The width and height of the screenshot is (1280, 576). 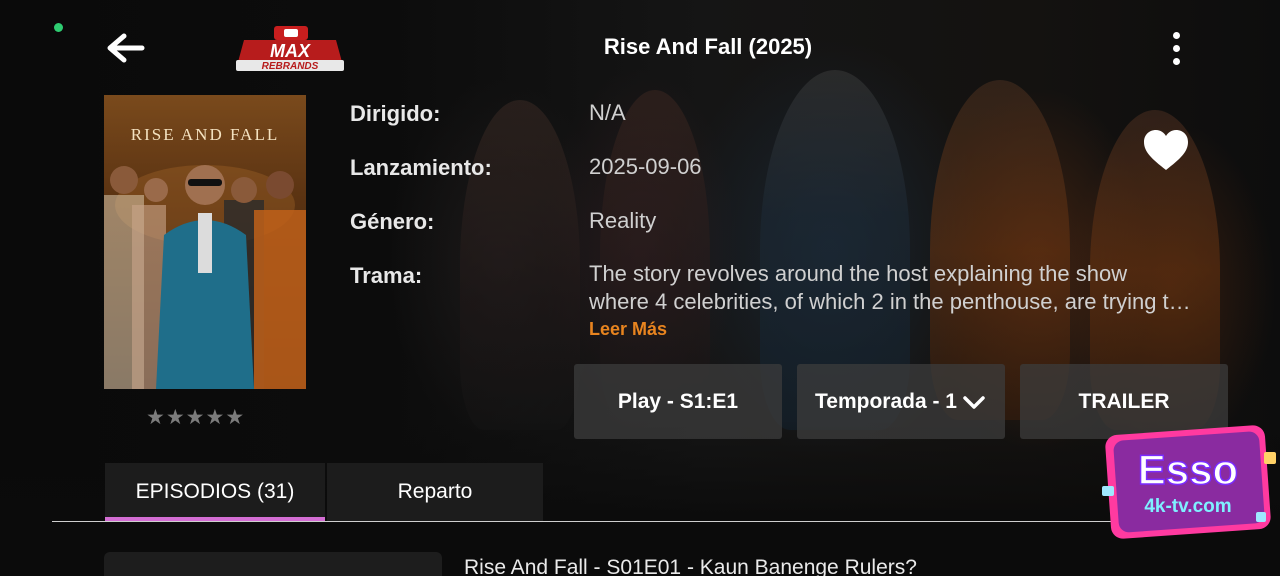 What do you see at coordinates (623, 220) in the screenshot?
I see `genre-value: Reality` at bounding box center [623, 220].